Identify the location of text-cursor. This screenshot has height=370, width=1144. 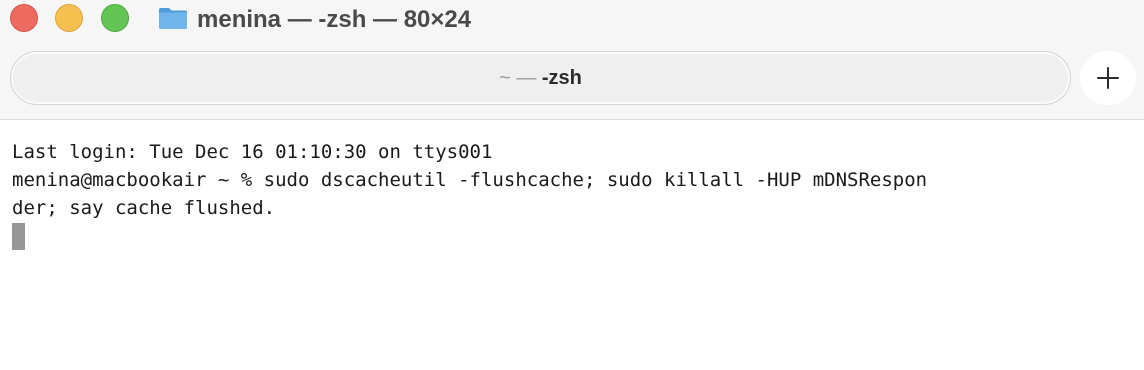
(18, 236).